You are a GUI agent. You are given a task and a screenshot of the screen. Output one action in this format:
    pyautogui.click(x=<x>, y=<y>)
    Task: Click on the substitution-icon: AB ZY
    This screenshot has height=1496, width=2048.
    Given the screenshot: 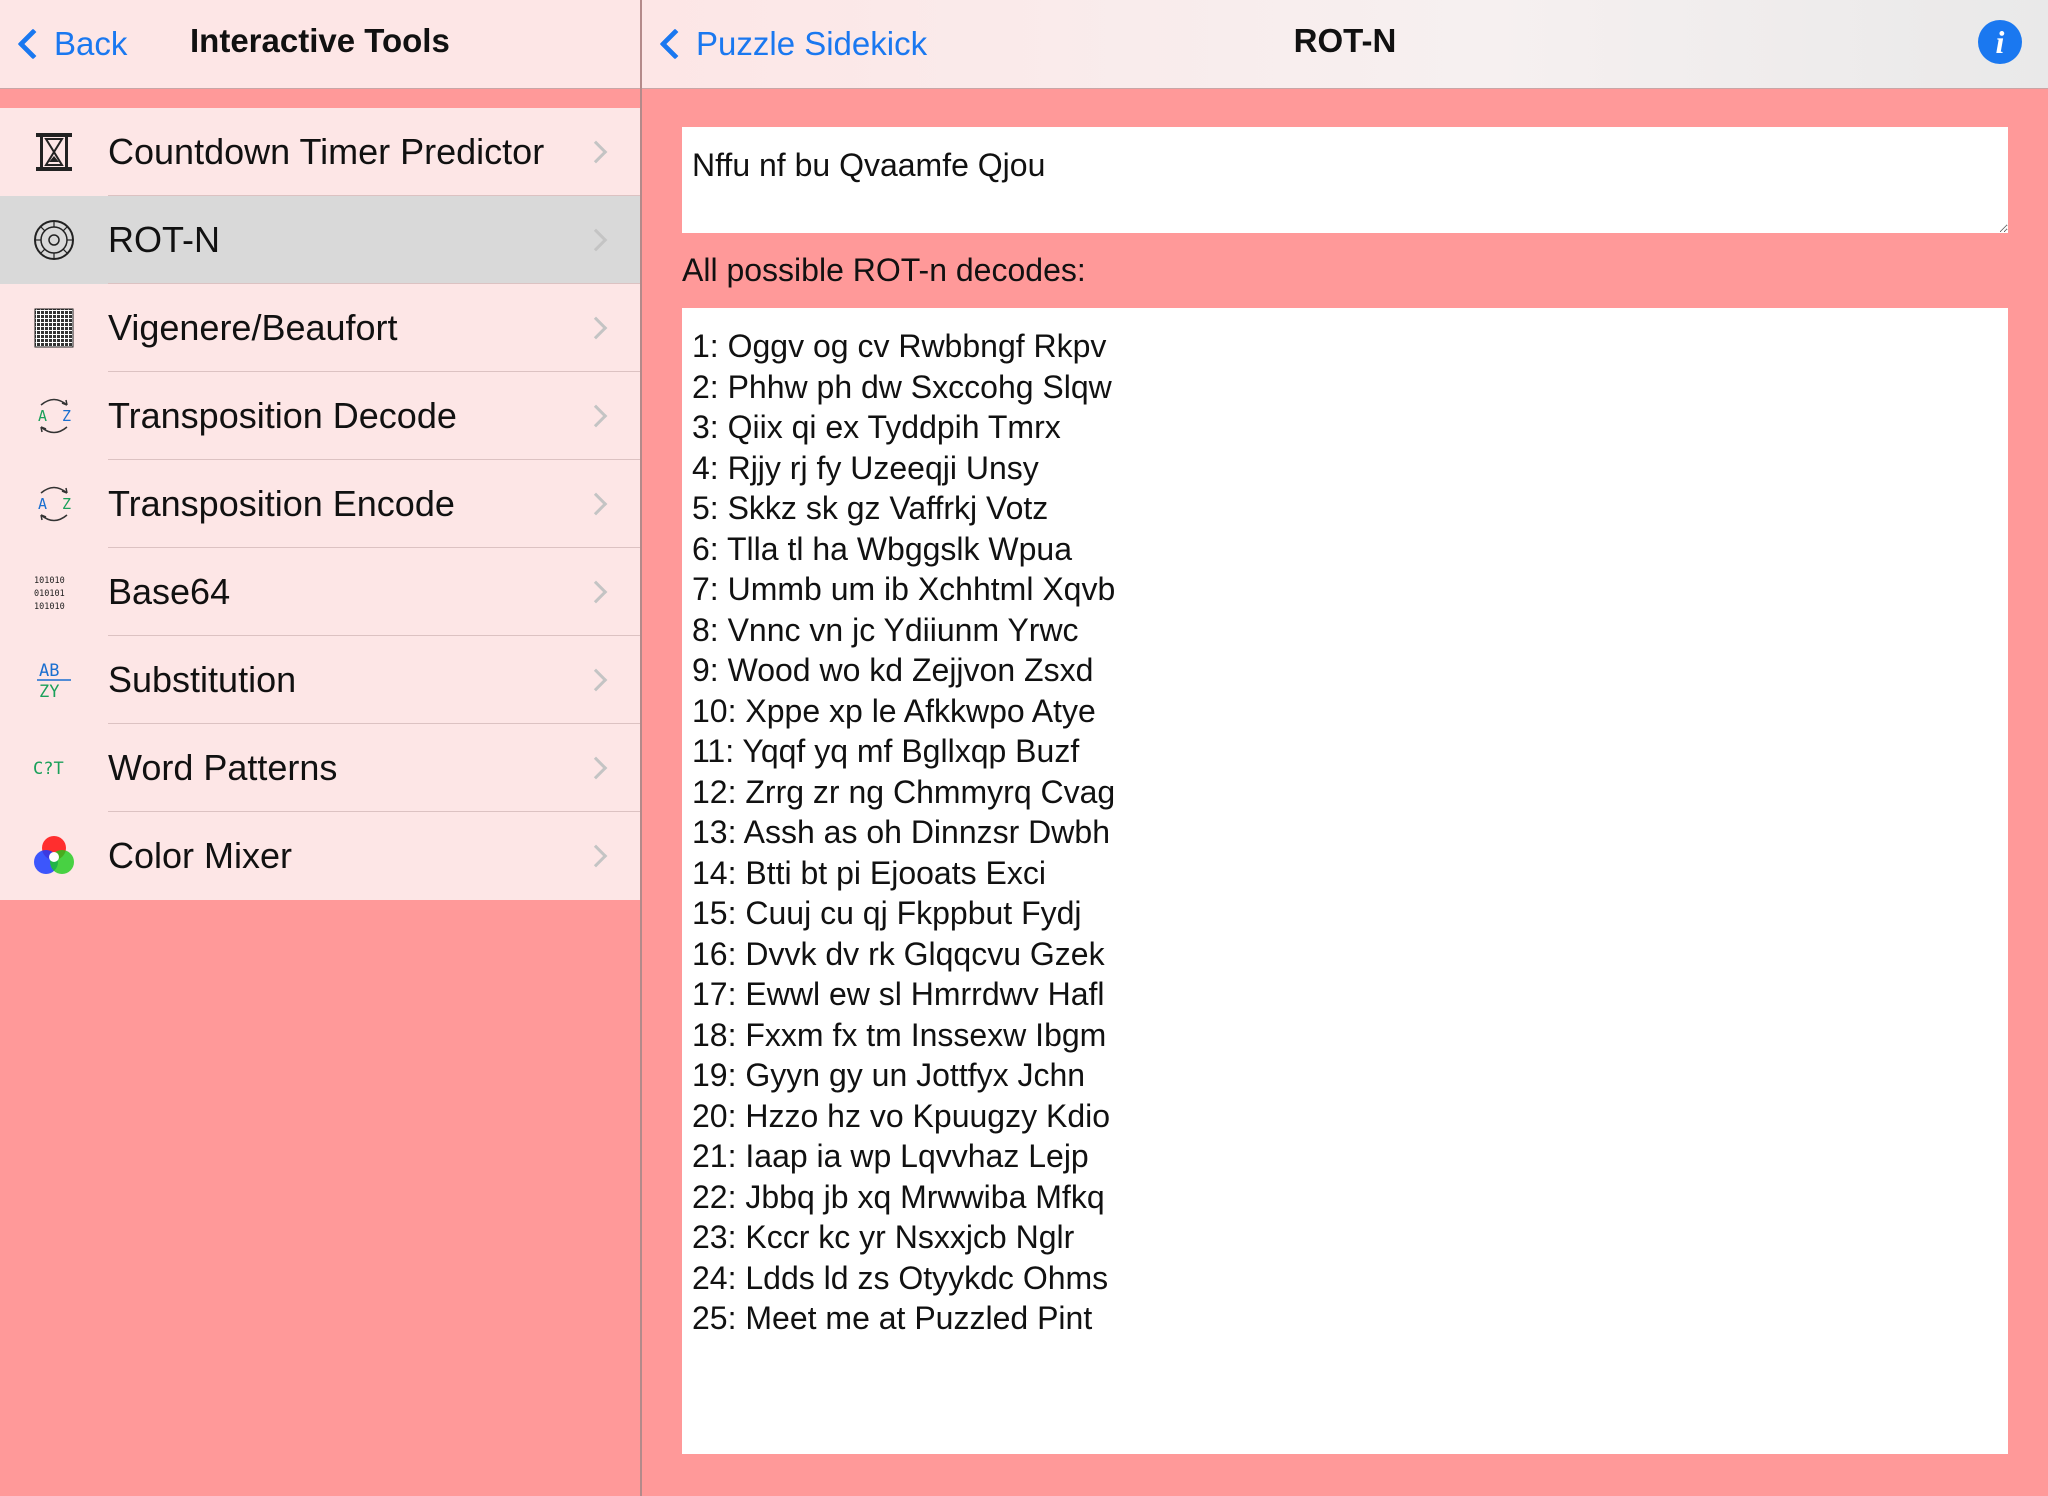 What is the action you would take?
    pyautogui.click(x=54, y=680)
    